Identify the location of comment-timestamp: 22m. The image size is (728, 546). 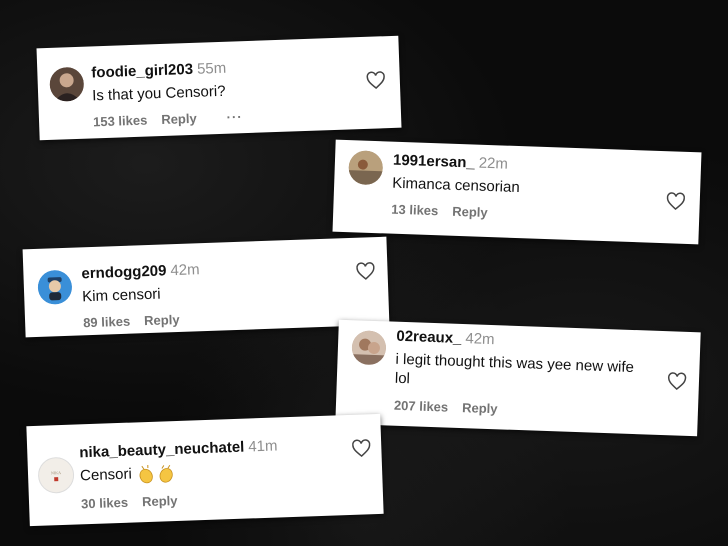
(493, 163).